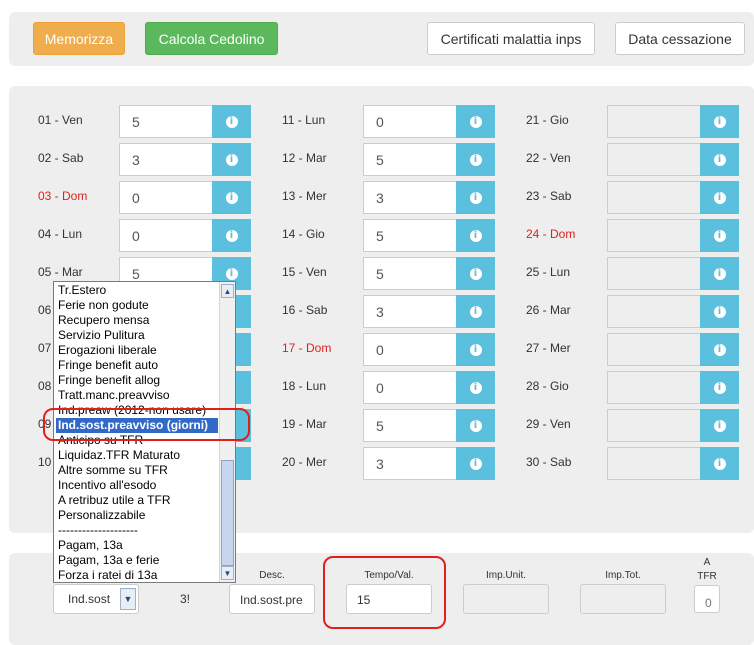 The width and height of the screenshot is (754, 645). I want to click on info-button-03: i, so click(231, 197).